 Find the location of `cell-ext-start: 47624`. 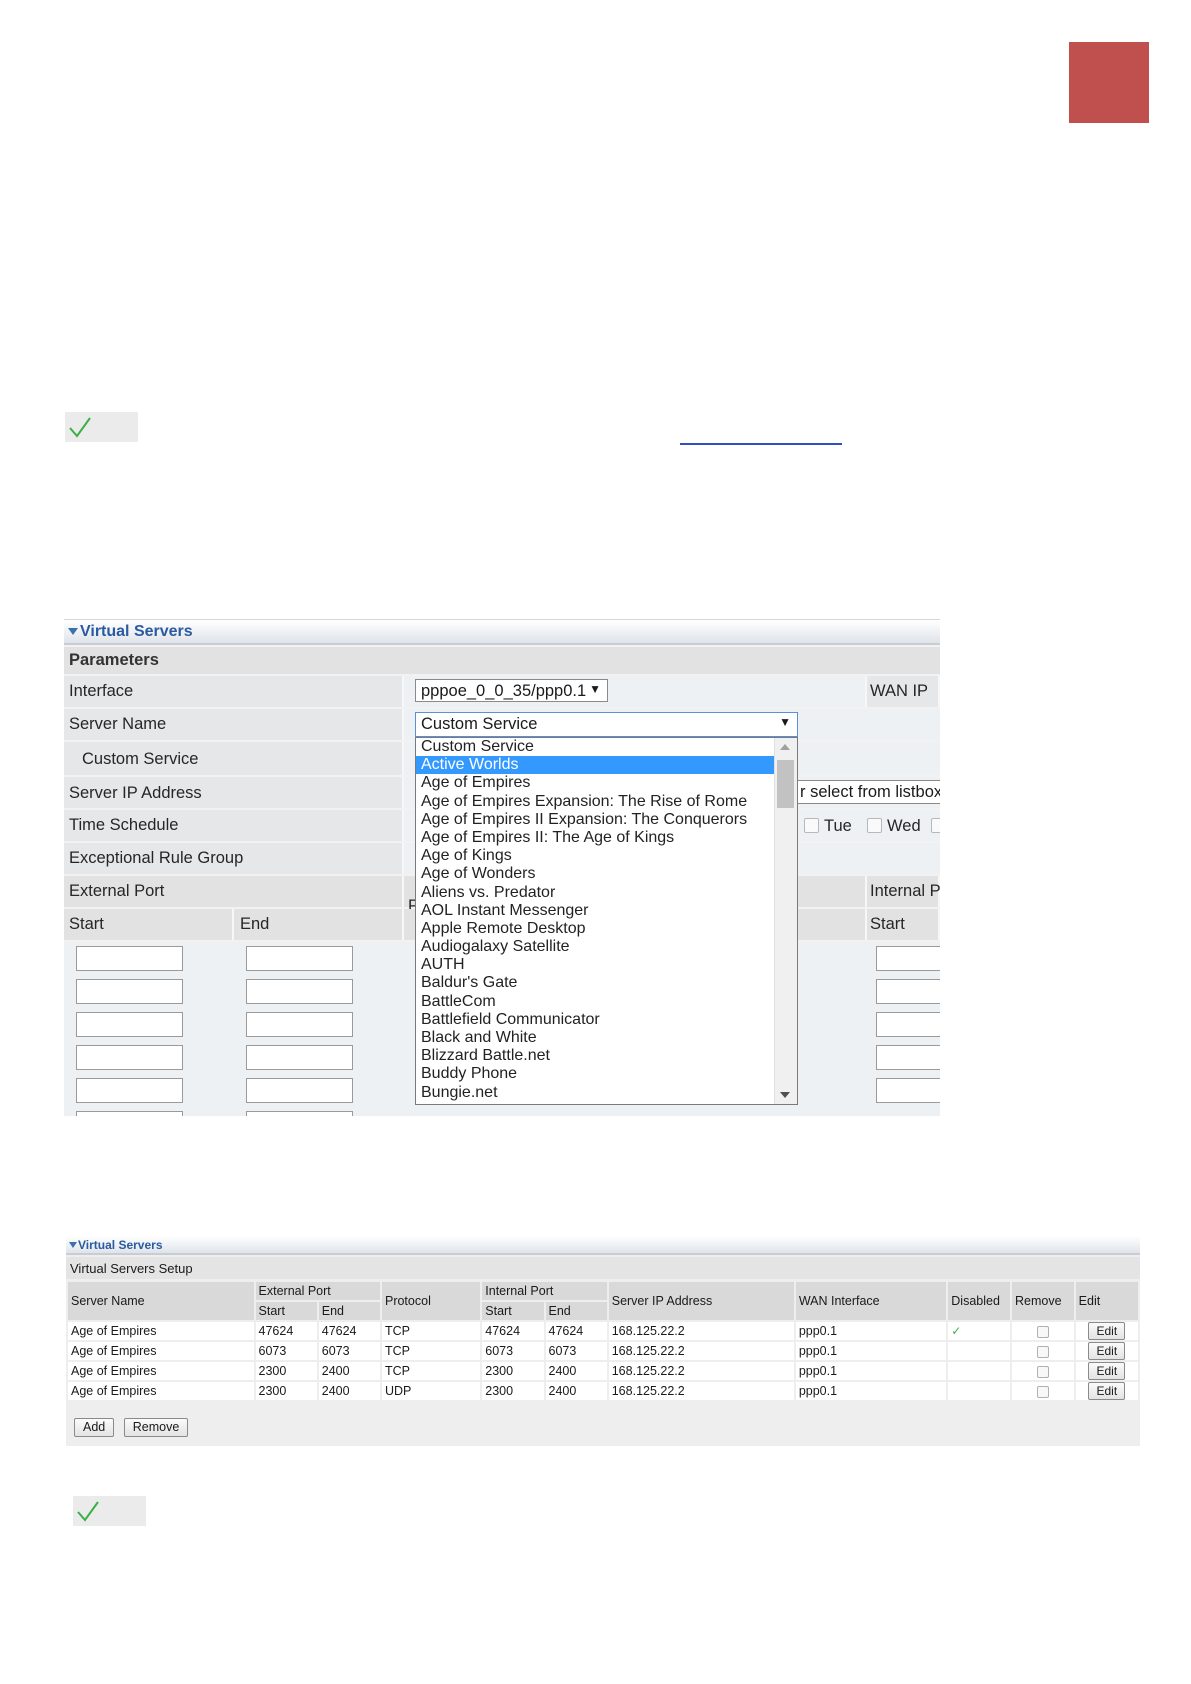

cell-ext-start: 47624 is located at coordinates (286, 1331).